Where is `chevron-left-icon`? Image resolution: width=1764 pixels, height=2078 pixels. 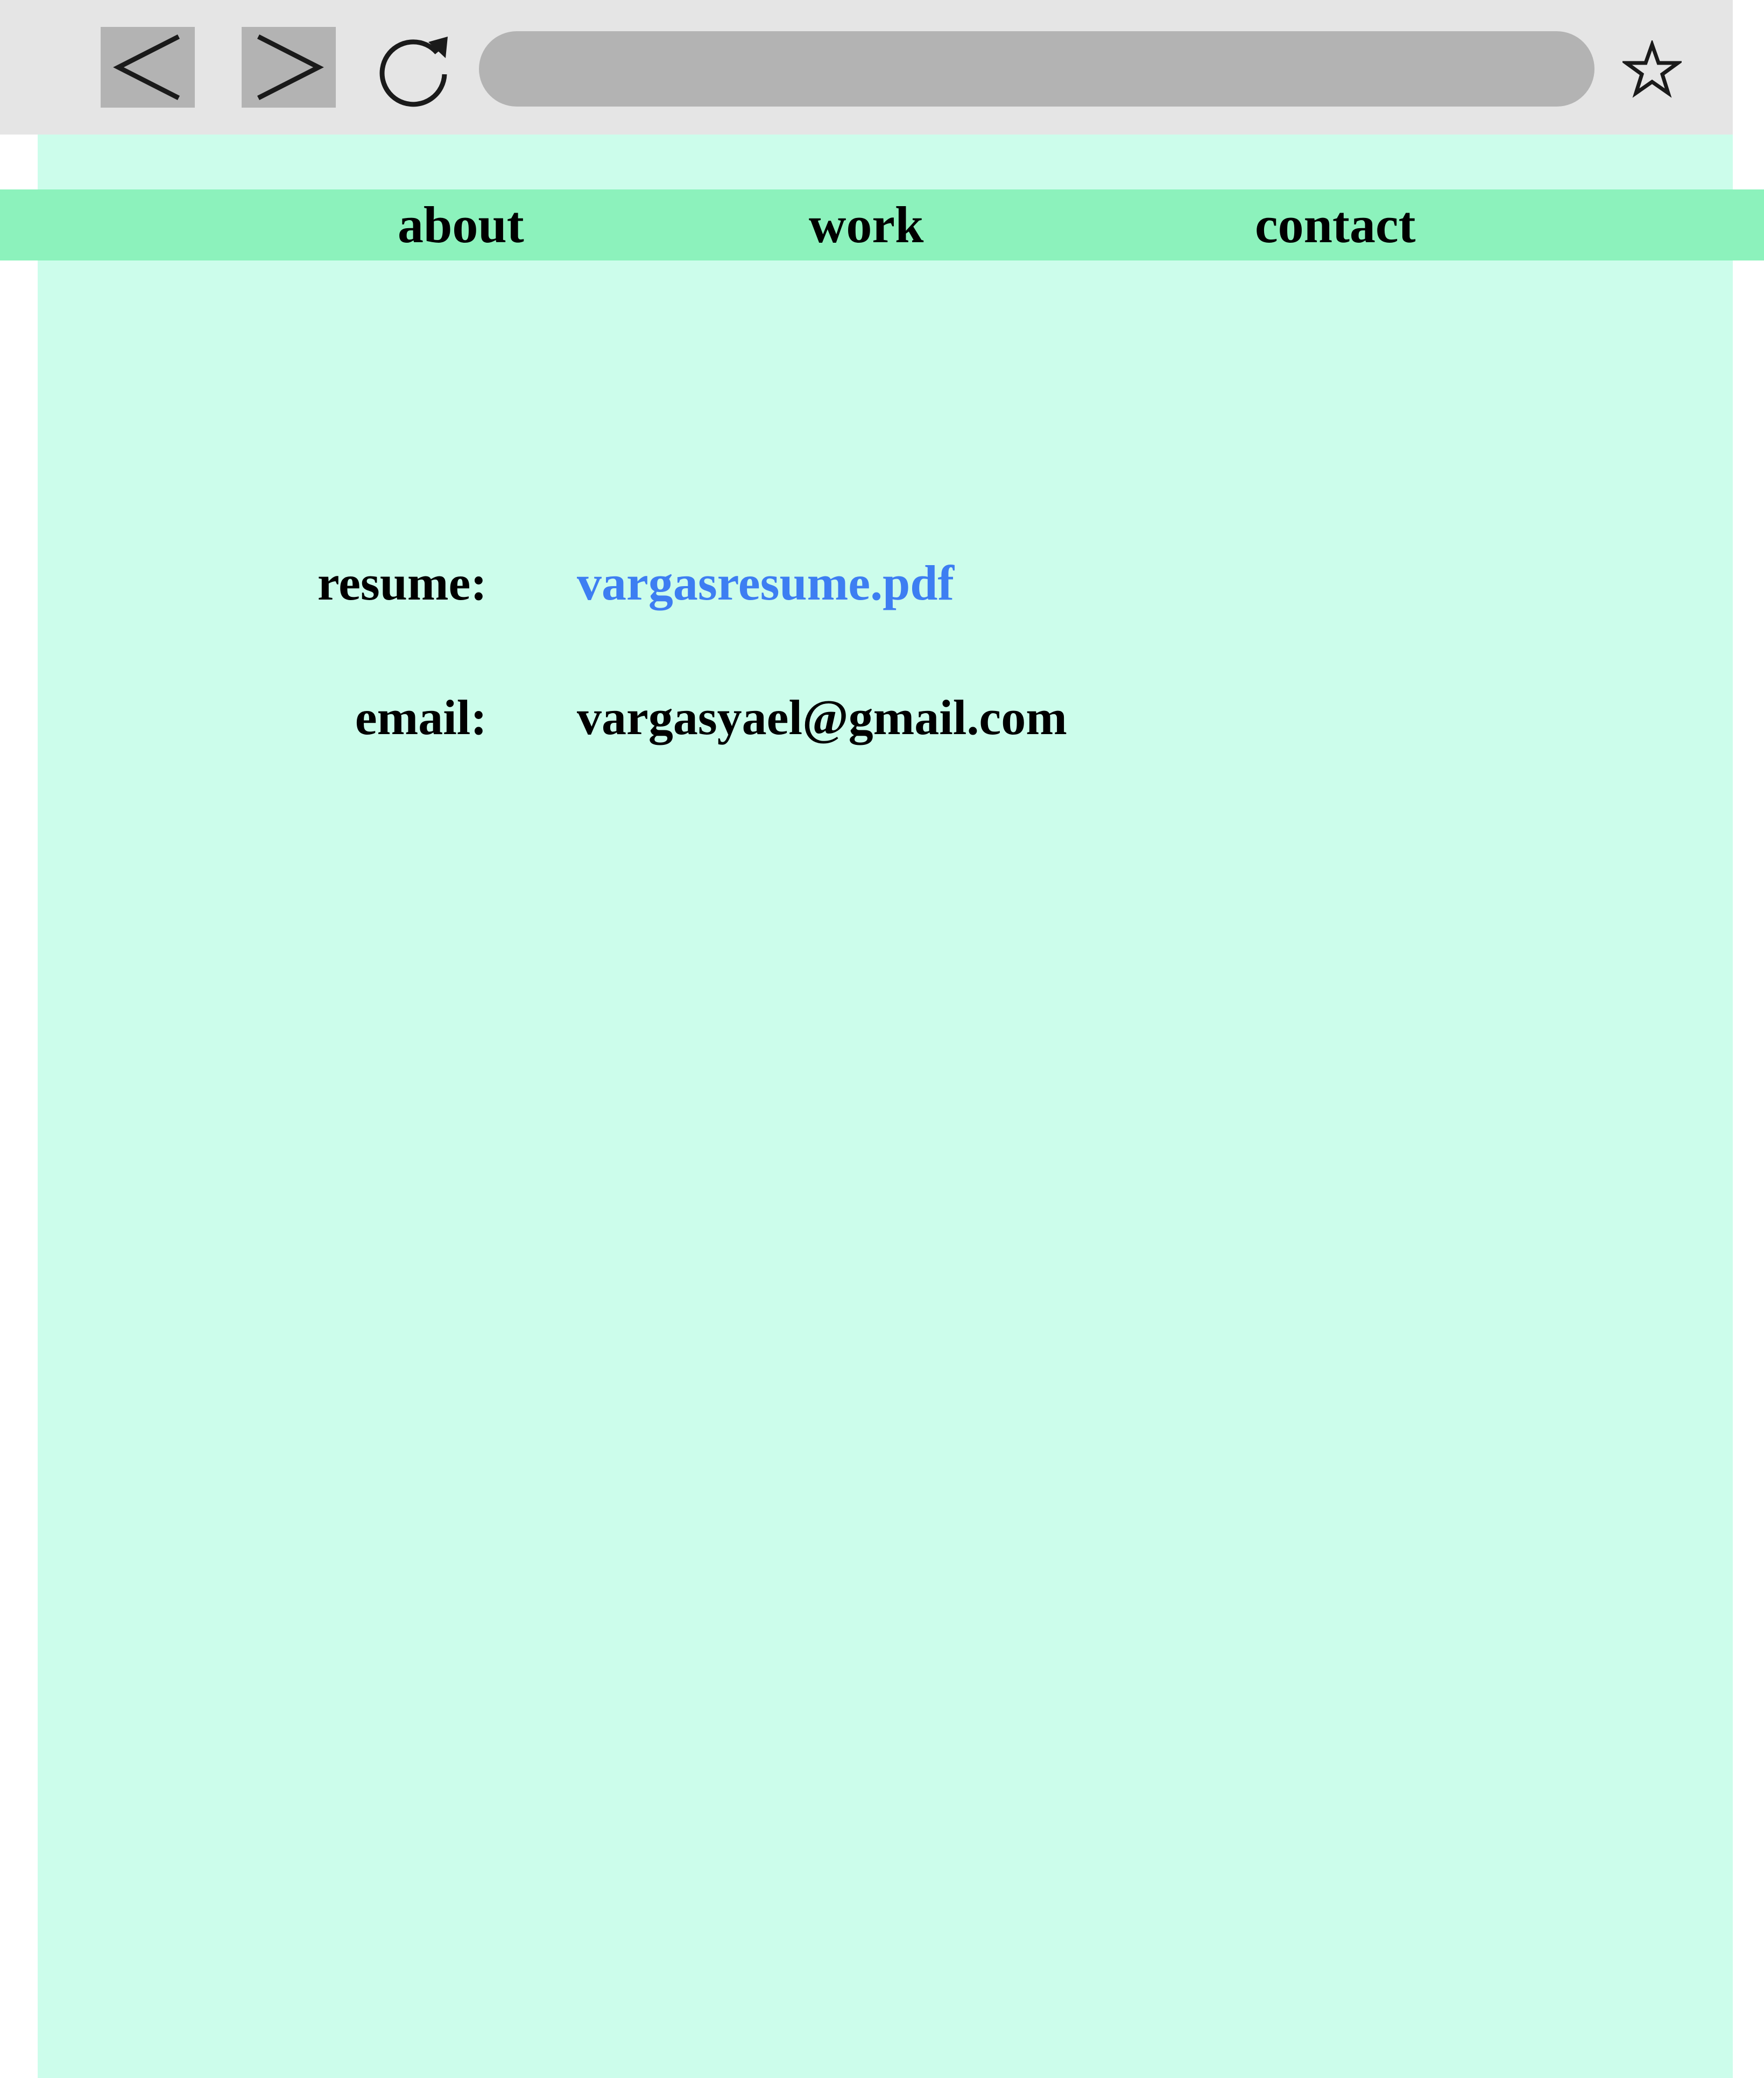 chevron-left-icon is located at coordinates (146, 67).